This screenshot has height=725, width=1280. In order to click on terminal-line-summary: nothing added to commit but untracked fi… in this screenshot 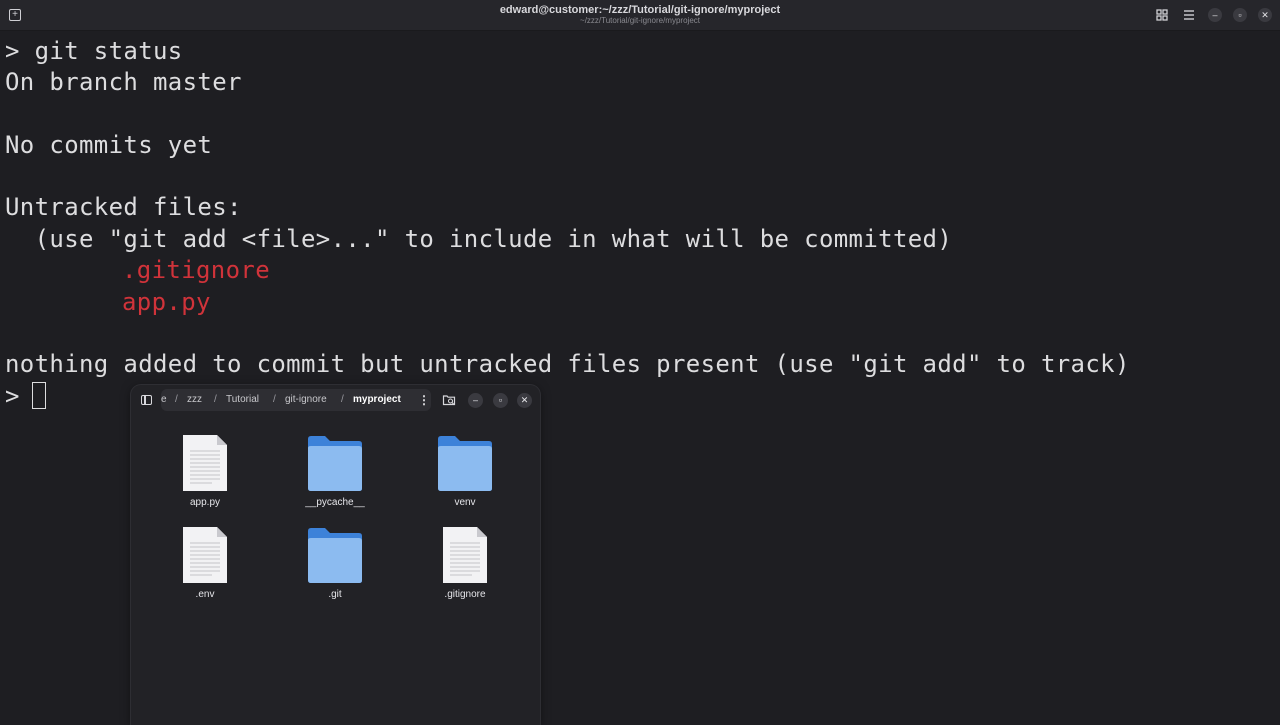, I will do `click(567, 364)`.